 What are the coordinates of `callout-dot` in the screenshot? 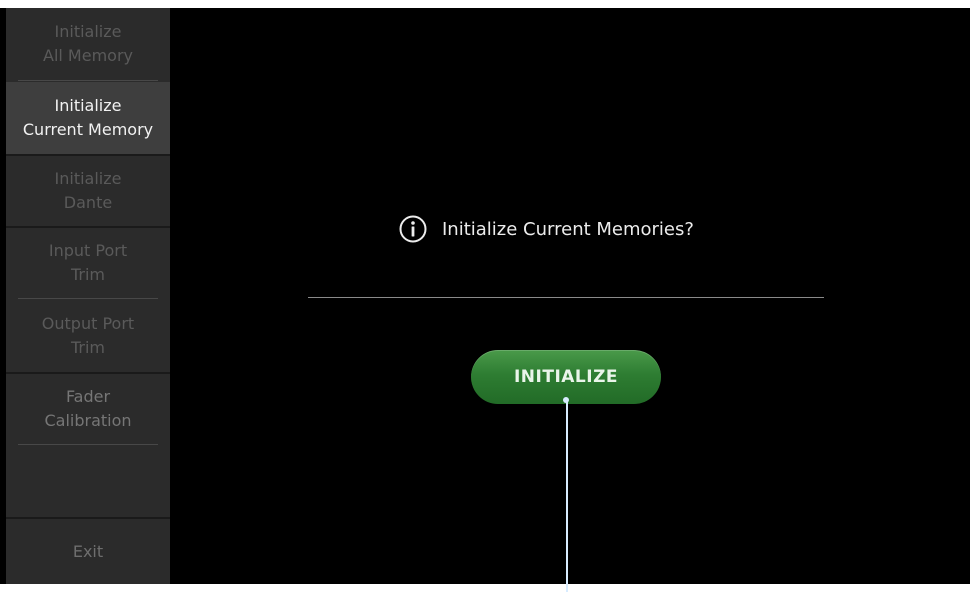 It's located at (566, 400).